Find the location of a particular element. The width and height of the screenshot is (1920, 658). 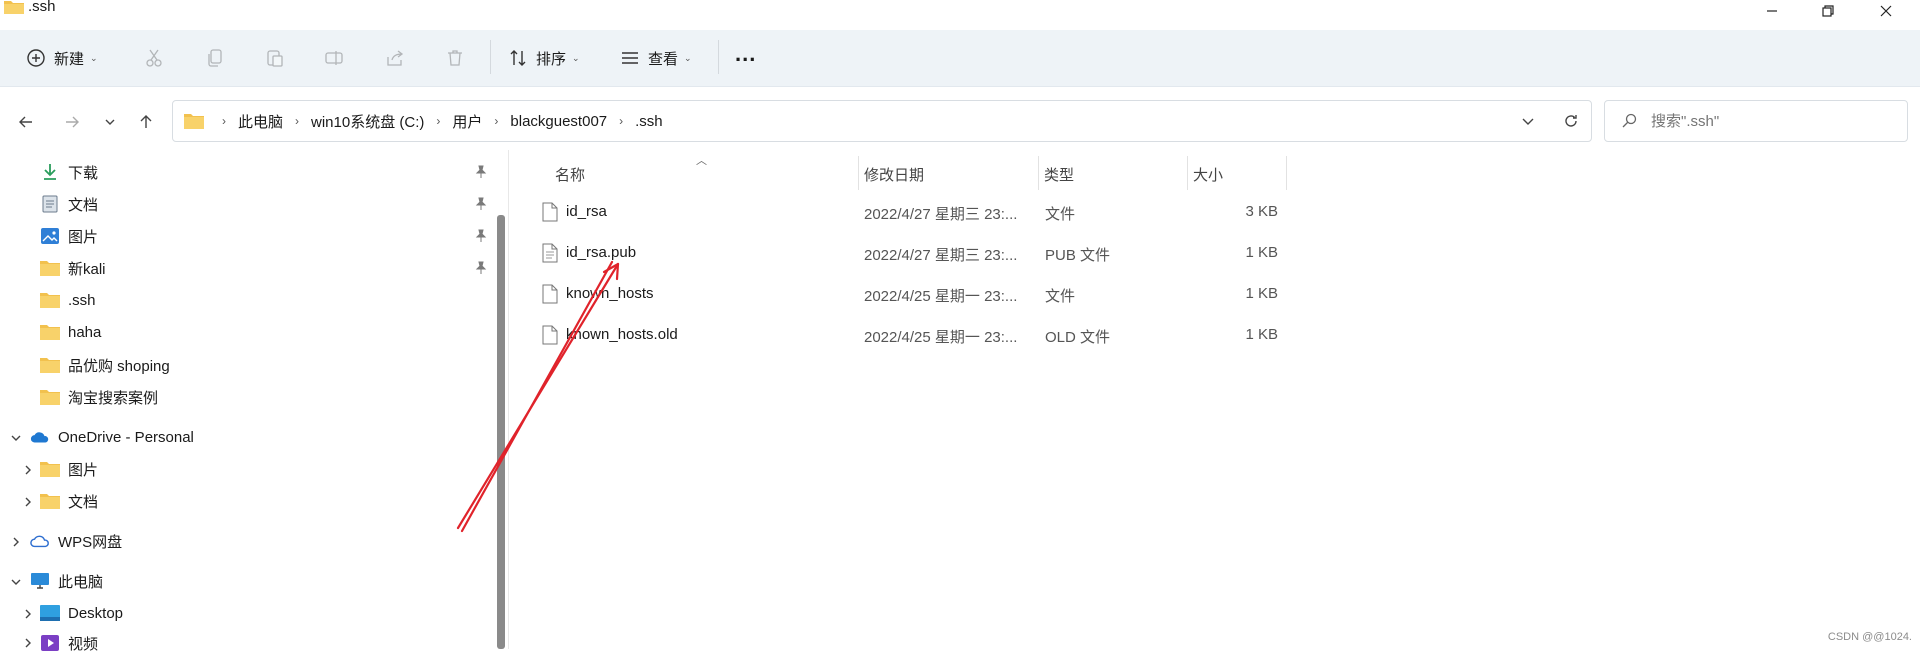

sidebar-item-onedrive-documents: 文档 is located at coordinates (69, 501).